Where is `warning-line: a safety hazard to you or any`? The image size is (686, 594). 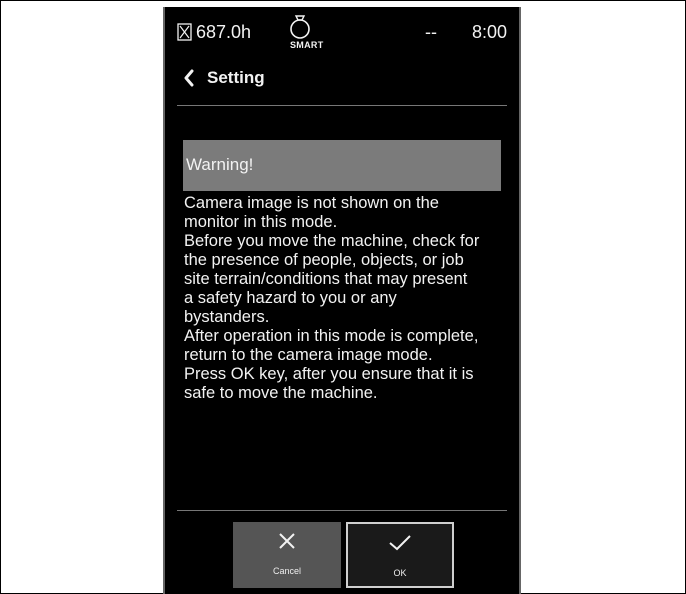
warning-line: a safety hazard to you or any is located at coordinates (290, 298).